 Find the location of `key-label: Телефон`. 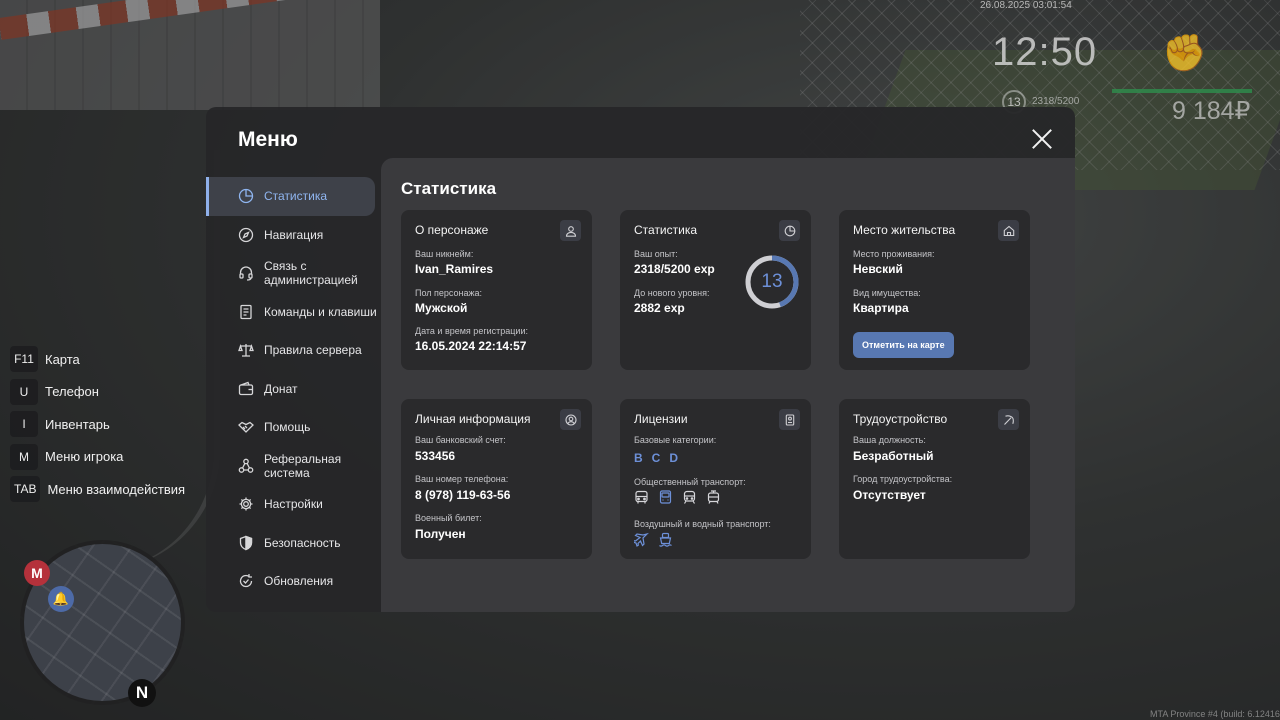

key-label: Телефон is located at coordinates (72, 391).